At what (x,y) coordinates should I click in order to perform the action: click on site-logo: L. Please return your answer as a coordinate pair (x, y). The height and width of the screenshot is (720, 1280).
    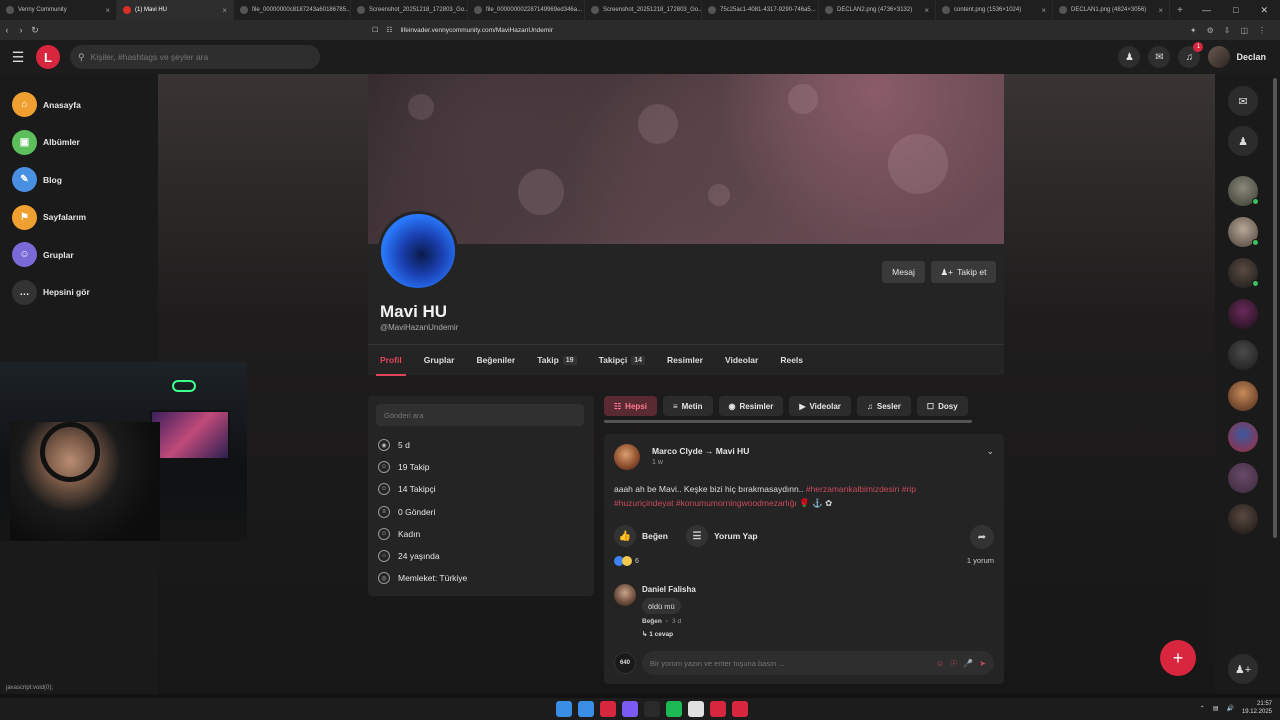
    Looking at the image, I should click on (48, 57).